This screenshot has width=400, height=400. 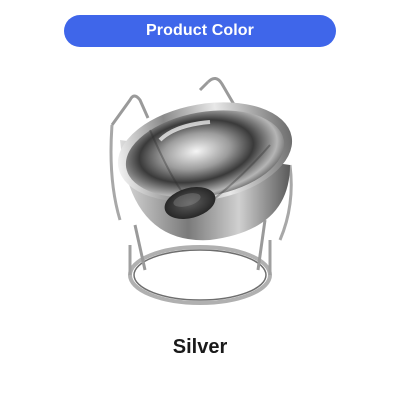 I want to click on product-color-title: Product Color, so click(x=200, y=31).